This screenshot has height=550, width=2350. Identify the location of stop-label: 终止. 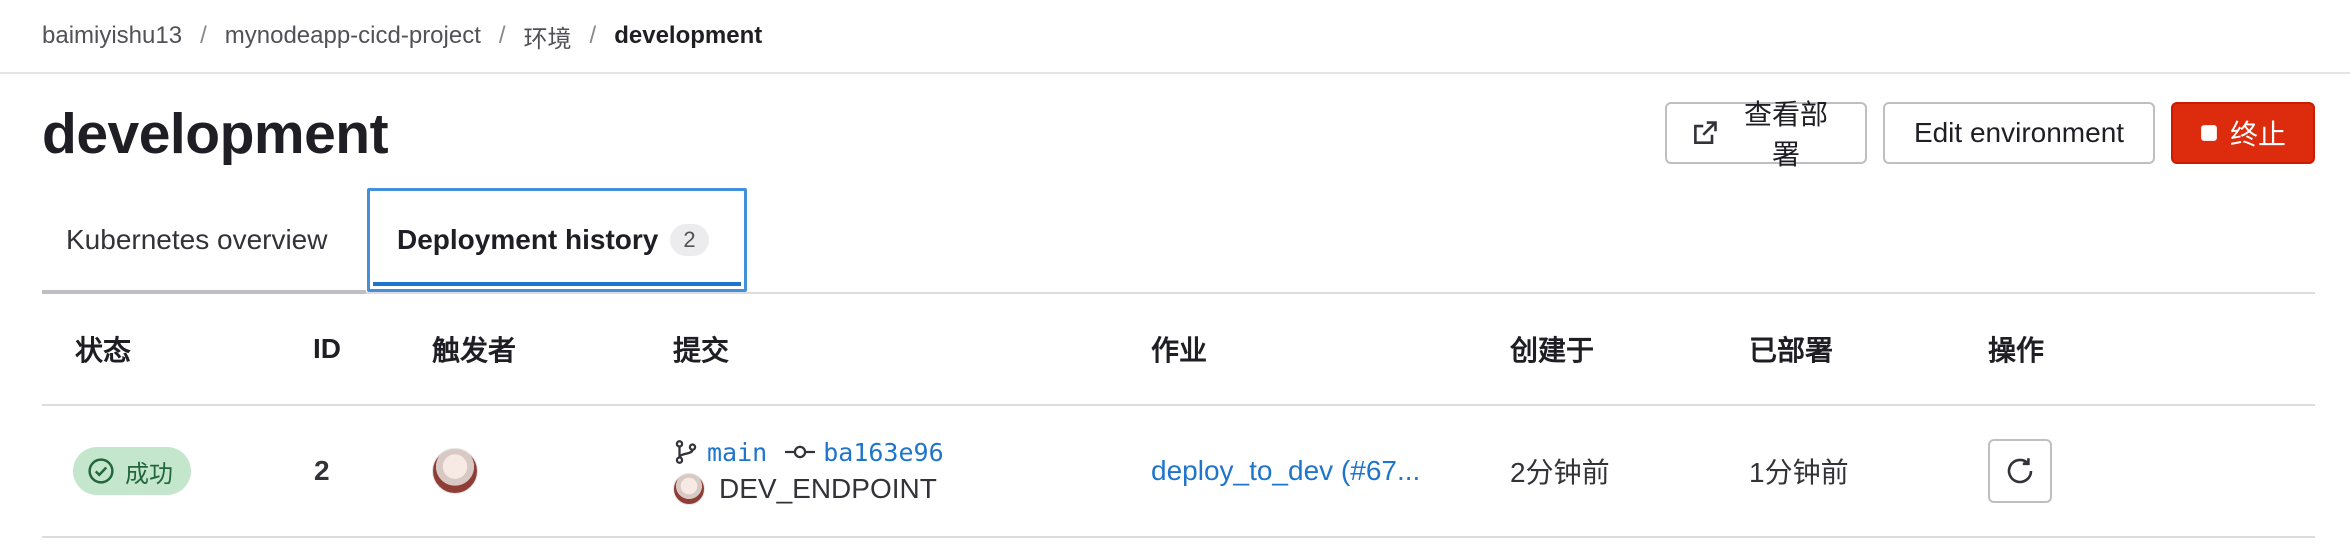
(2257, 134).